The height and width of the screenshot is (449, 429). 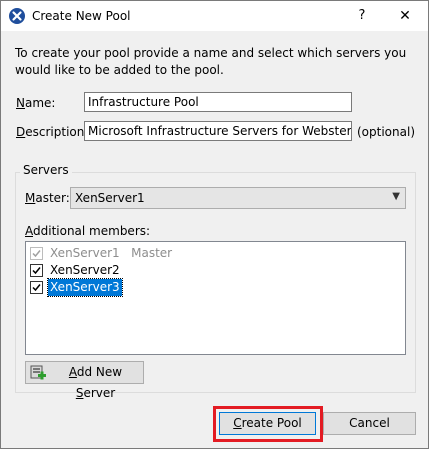 What do you see at coordinates (17, 16) in the screenshot?
I see `xenserver-app-icon` at bounding box center [17, 16].